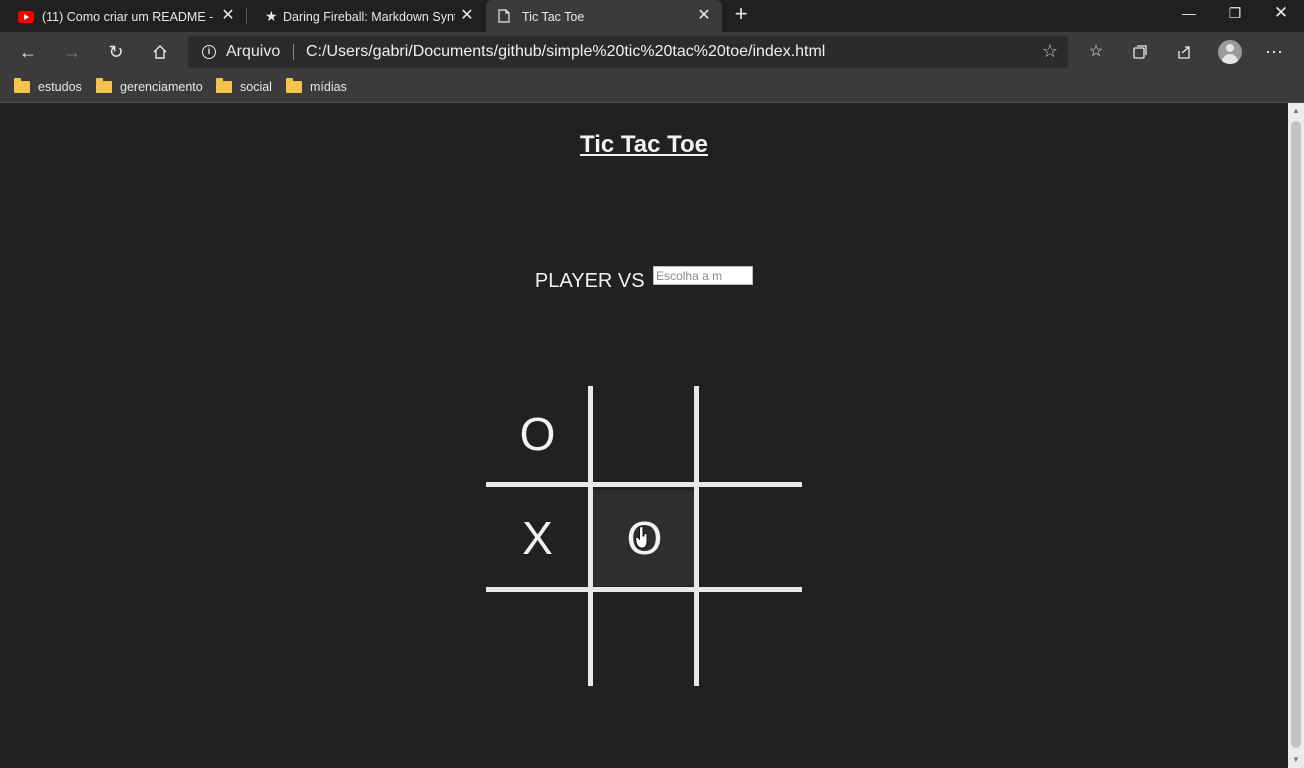  I want to click on bookmark-label: estudos, so click(60, 87).